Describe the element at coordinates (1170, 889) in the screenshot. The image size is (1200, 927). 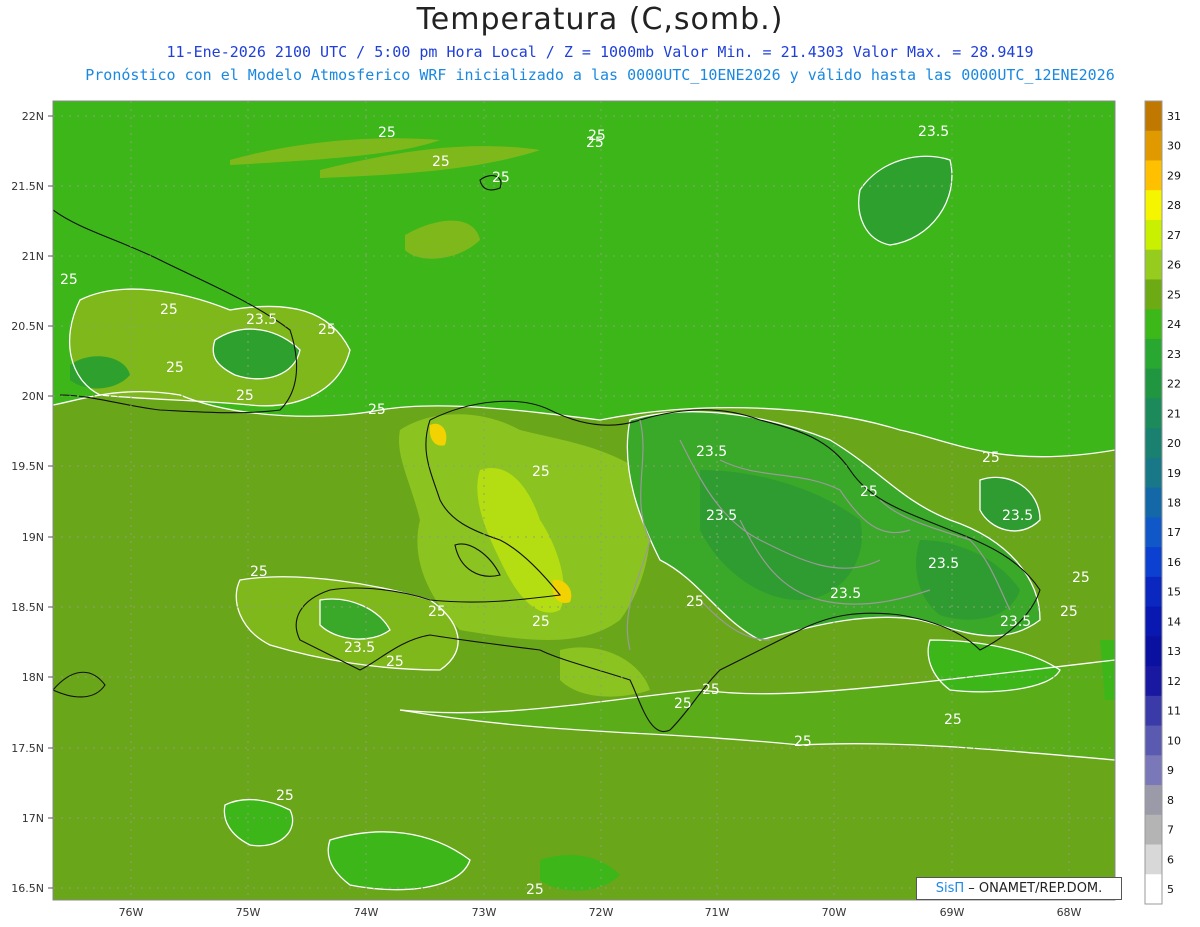
I see `colorbar-label: 5` at that location.